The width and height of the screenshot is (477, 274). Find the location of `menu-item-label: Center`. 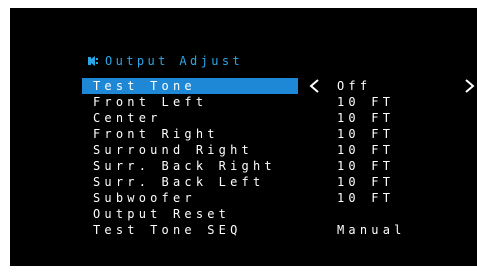

menu-item-label: Center is located at coordinates (127, 118).